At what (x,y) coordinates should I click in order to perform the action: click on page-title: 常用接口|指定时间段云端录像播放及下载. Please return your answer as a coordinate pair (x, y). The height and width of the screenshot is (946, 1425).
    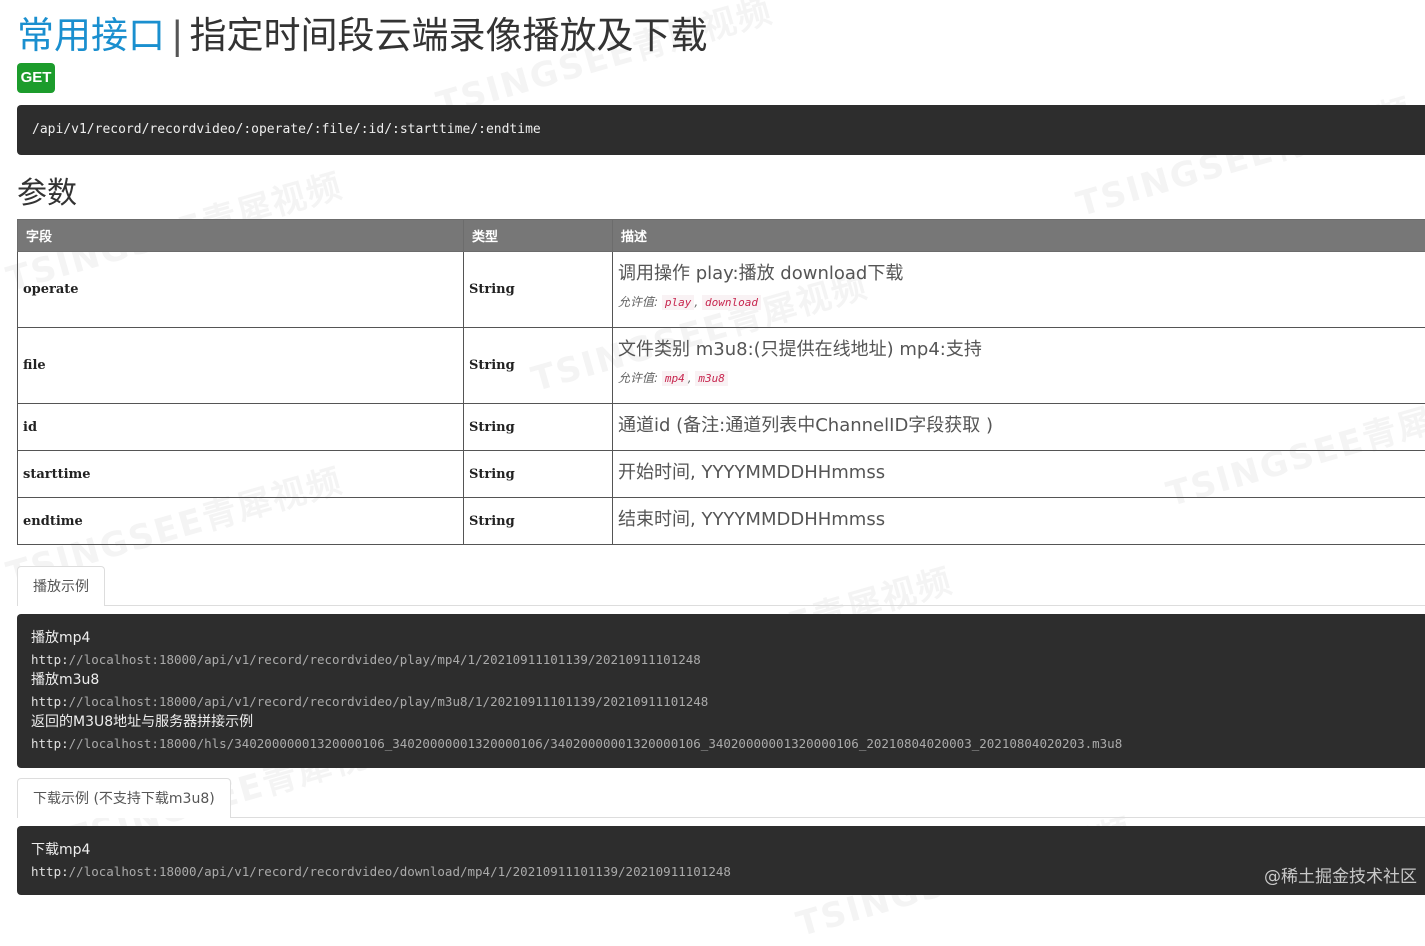
    Looking at the image, I should click on (362, 36).